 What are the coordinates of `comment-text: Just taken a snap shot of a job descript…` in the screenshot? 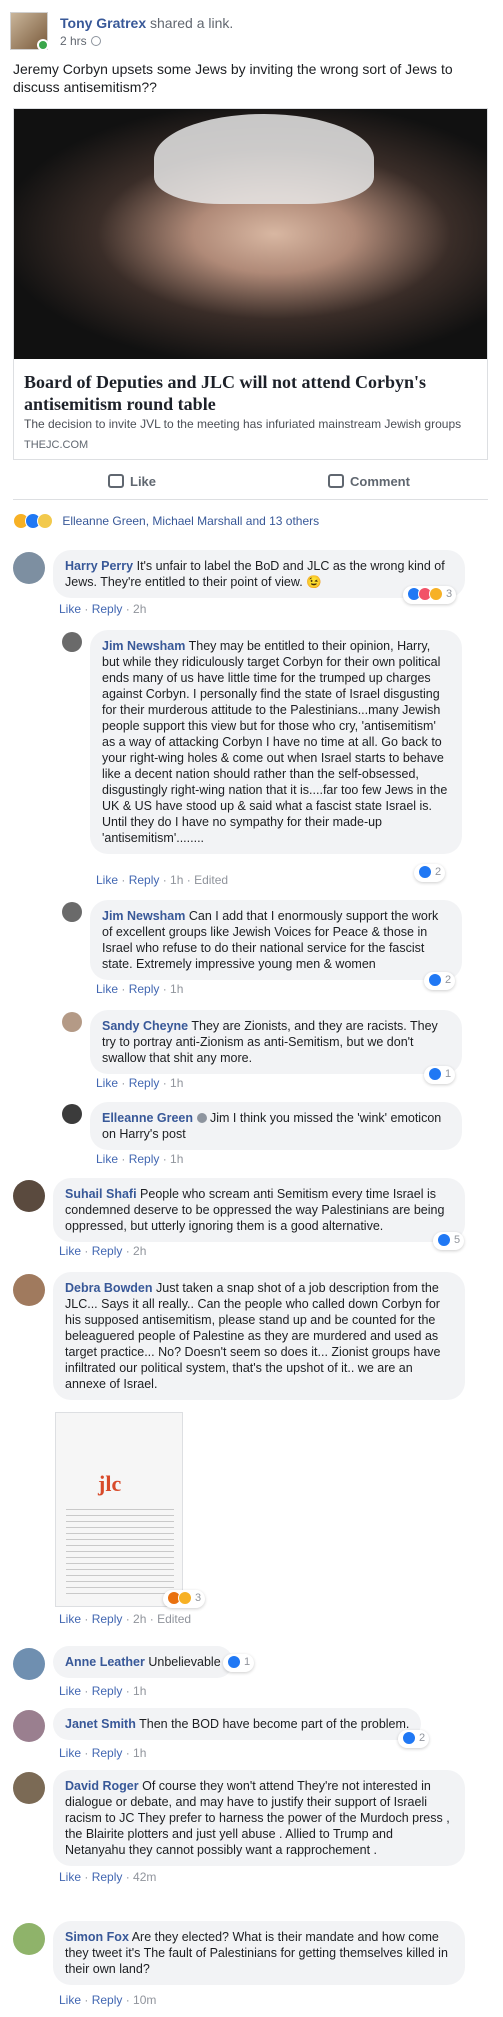 It's located at (253, 1336).